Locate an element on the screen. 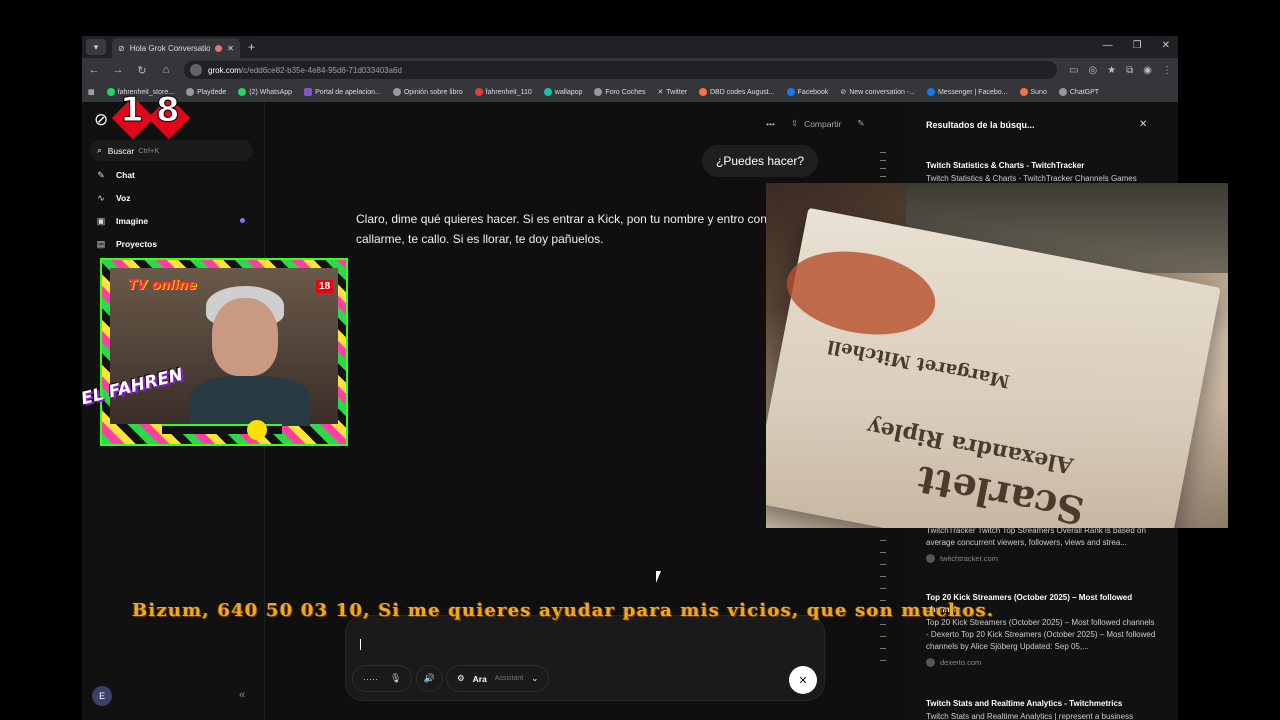 The width and height of the screenshot is (1280, 720). close-panel-icon: ✕ is located at coordinates (1143, 124).